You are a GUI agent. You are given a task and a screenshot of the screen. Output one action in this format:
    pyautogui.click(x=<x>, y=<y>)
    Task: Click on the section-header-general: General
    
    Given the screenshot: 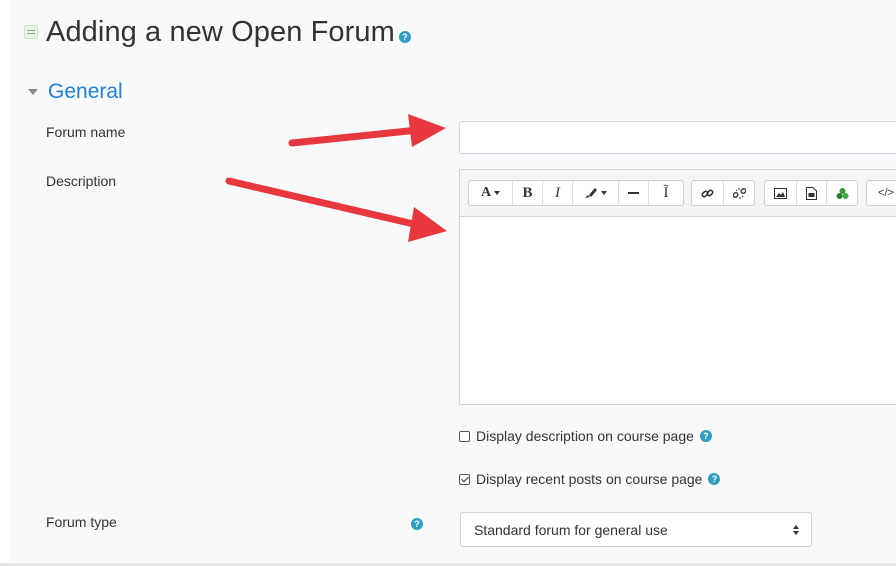 What is the action you would take?
    pyautogui.click(x=75, y=92)
    